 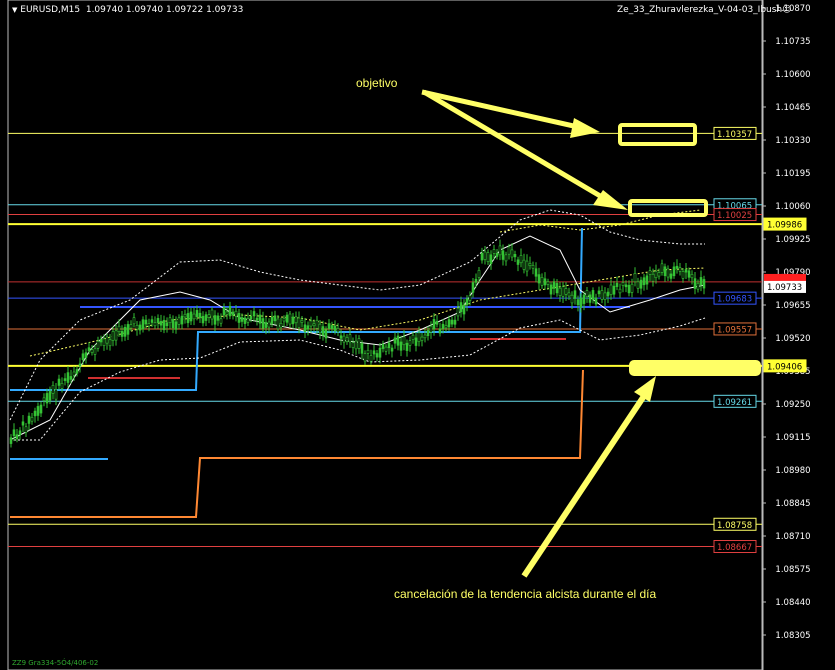 I want to click on price-axis-label: 1.10195, so click(x=792, y=174).